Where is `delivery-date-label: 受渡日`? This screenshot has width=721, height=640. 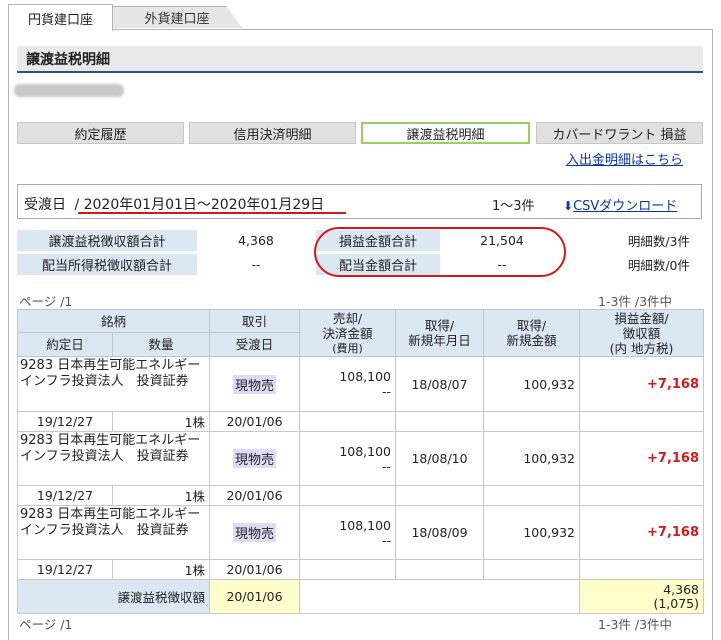 delivery-date-label: 受渡日 is located at coordinates (45, 205).